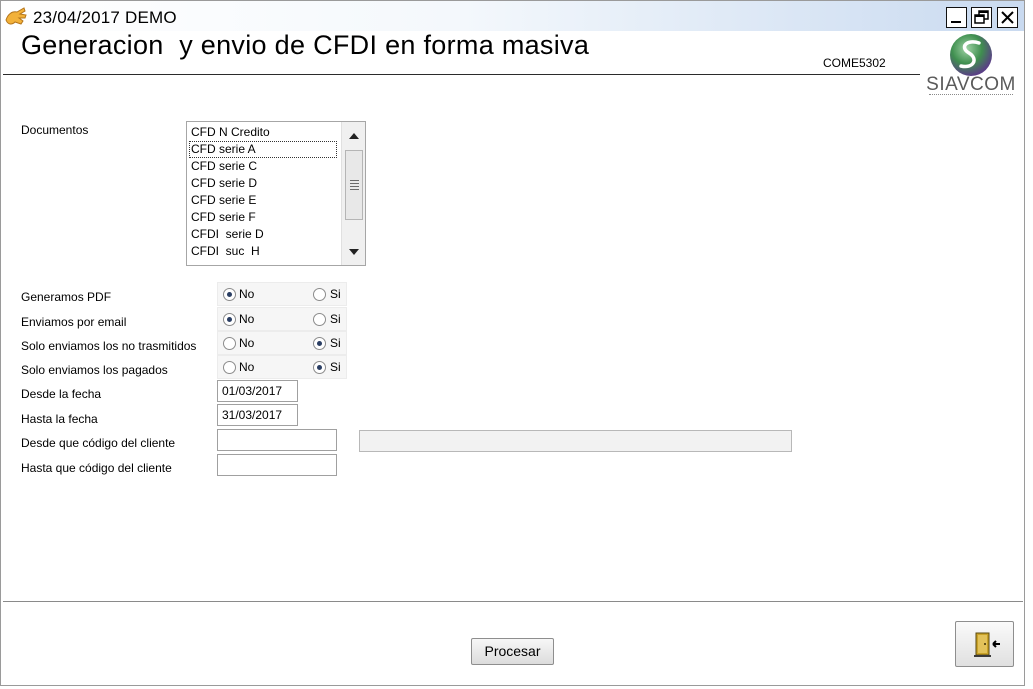 The image size is (1033, 689). What do you see at coordinates (229, 343) in the screenshot?
I see `radio-no-trasmitidos-no` at bounding box center [229, 343].